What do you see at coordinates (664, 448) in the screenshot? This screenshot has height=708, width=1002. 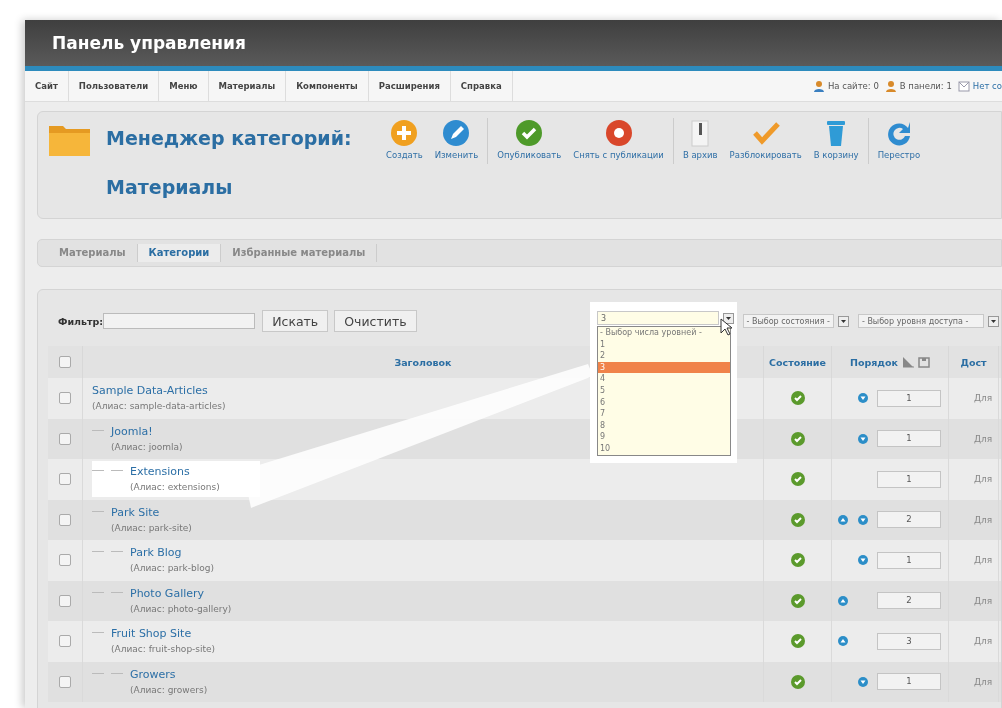 I see `dropdown-option: 10` at bounding box center [664, 448].